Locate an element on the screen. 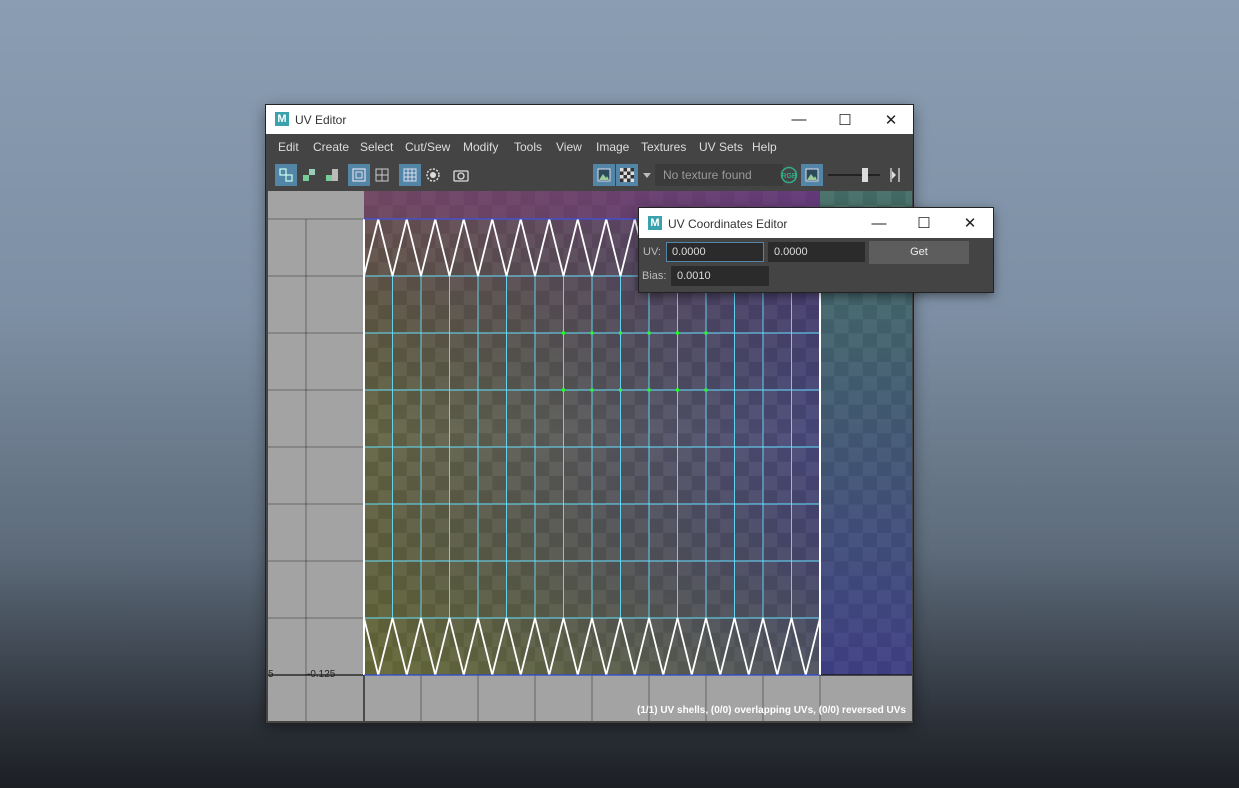 Image resolution: width=1239 pixels, height=788 pixels. axis-label-left: 5 is located at coordinates (271, 674).